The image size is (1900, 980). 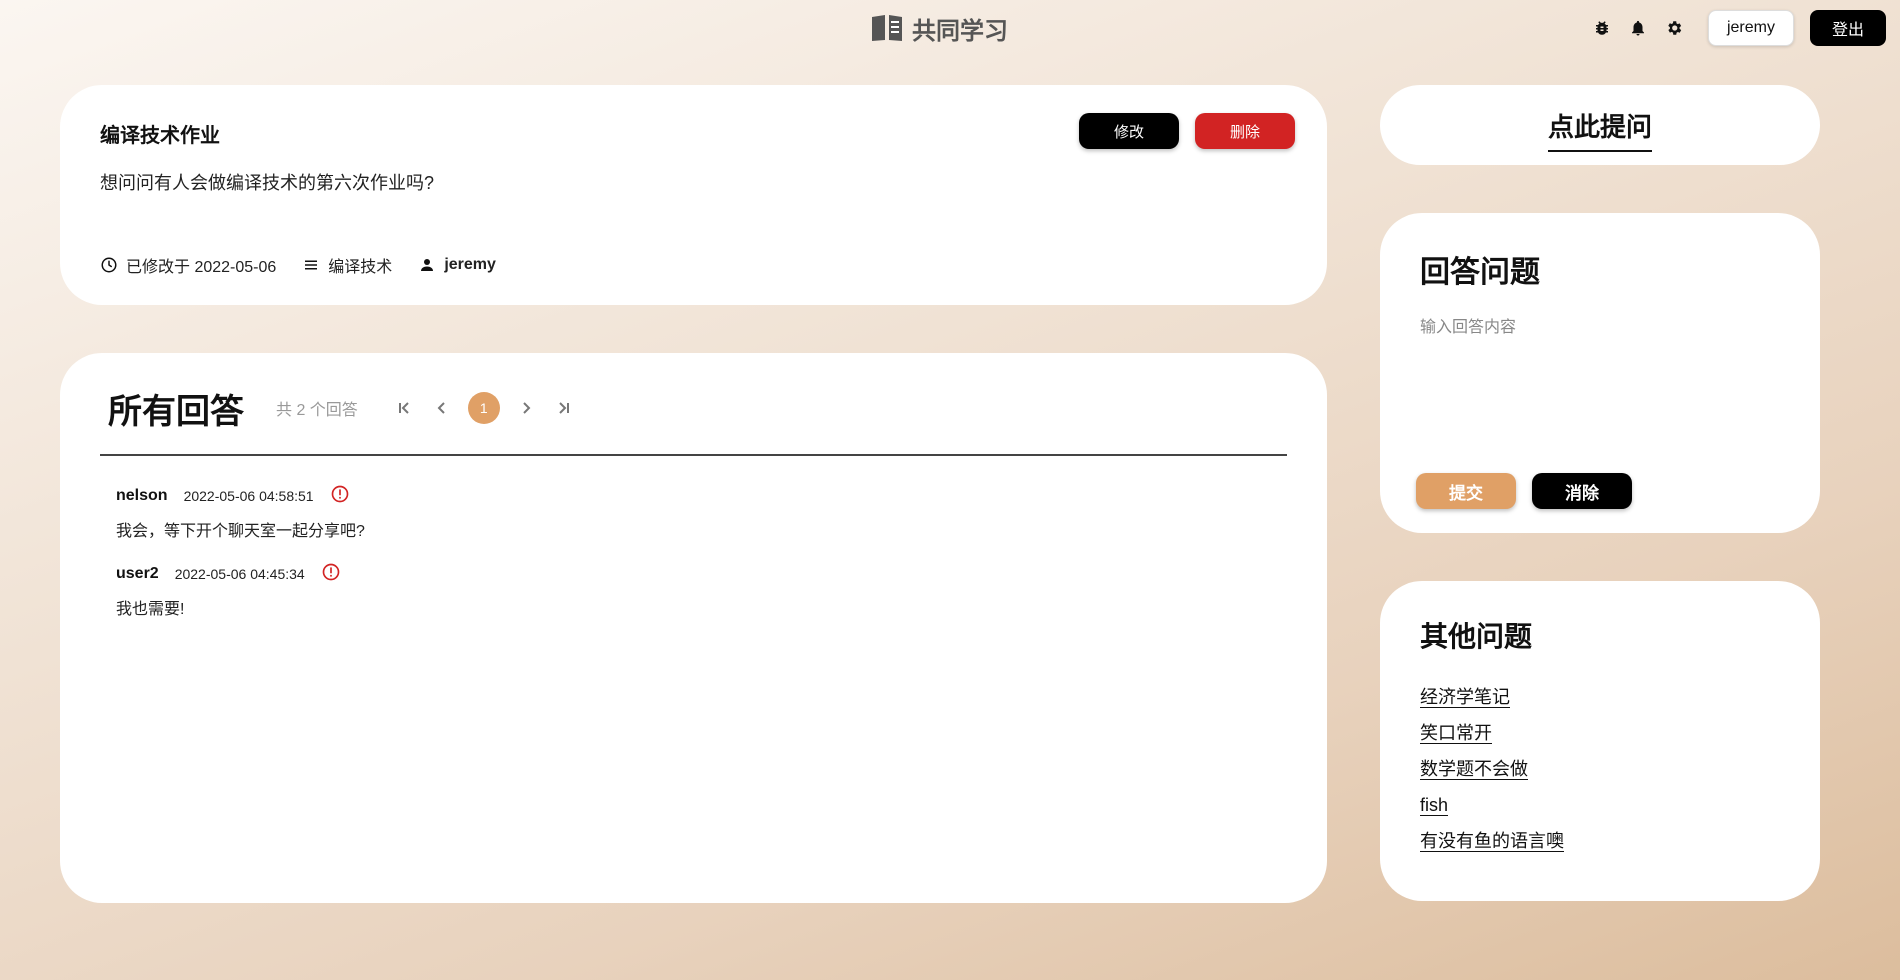 What do you see at coordinates (176, 411) in the screenshot?
I see `answers-title: 所有回答` at bounding box center [176, 411].